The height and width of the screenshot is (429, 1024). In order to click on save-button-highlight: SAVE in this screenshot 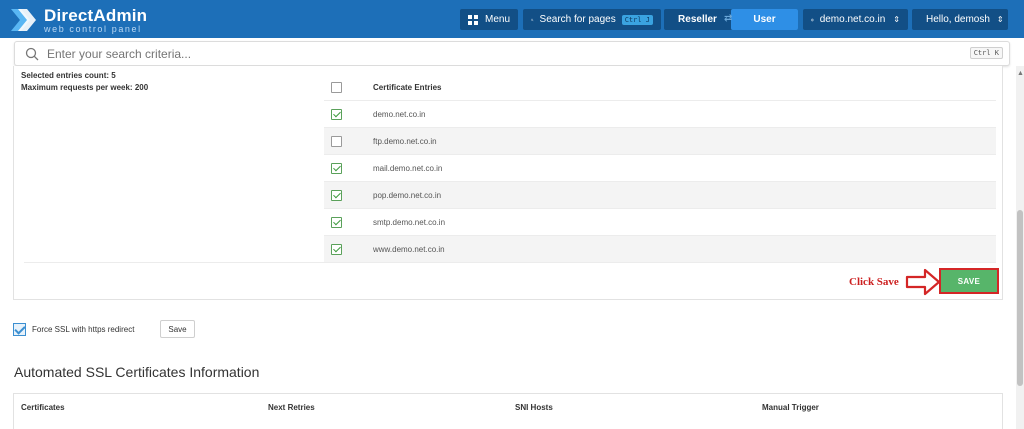, I will do `click(969, 281)`.